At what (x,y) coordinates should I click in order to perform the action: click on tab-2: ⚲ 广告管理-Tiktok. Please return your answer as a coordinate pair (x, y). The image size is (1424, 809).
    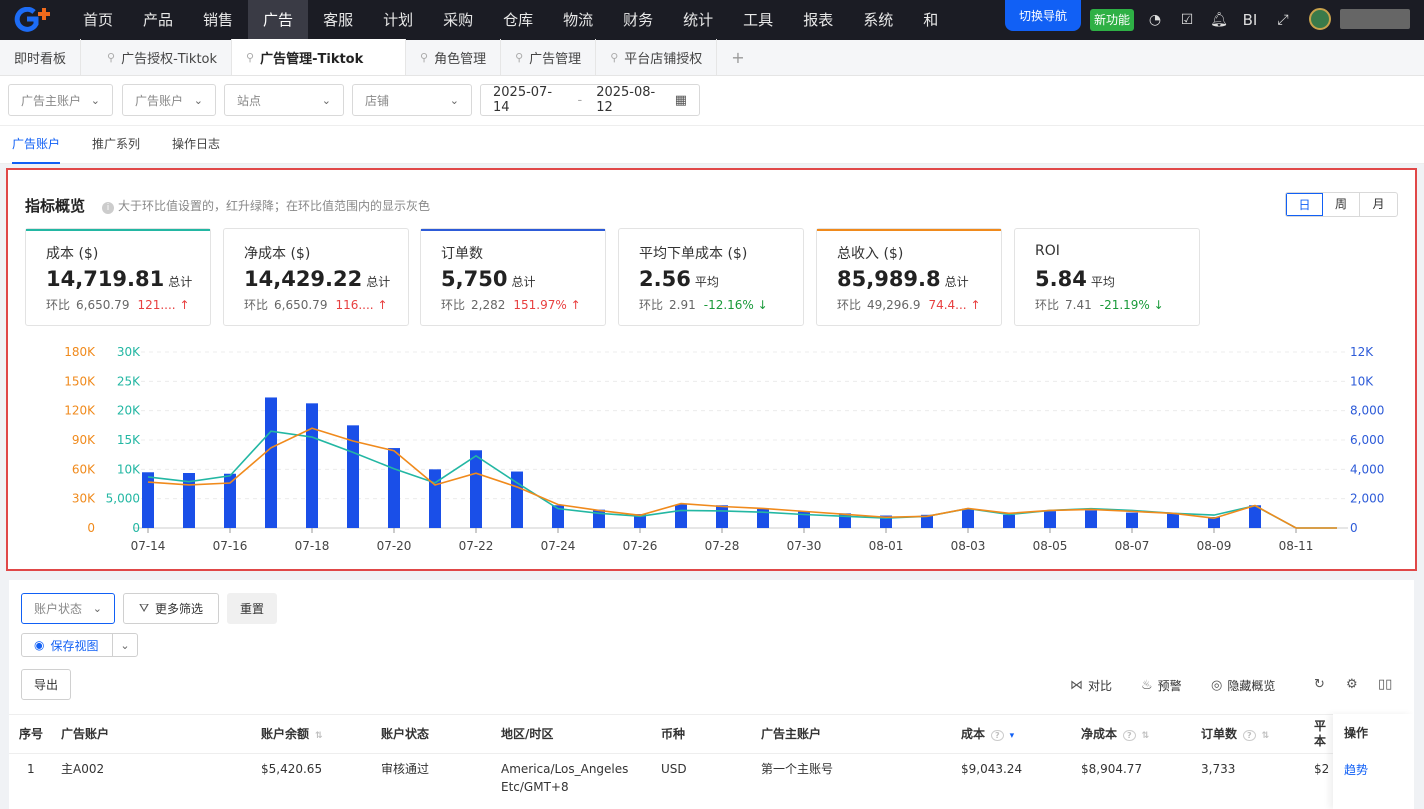
    Looking at the image, I should click on (319, 57).